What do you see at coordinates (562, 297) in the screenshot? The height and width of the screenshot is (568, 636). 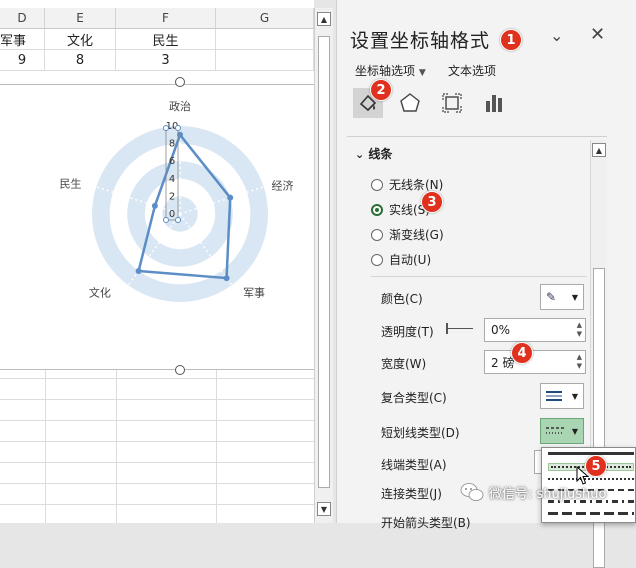 I see `color-picker-button: ✎ ▼` at bounding box center [562, 297].